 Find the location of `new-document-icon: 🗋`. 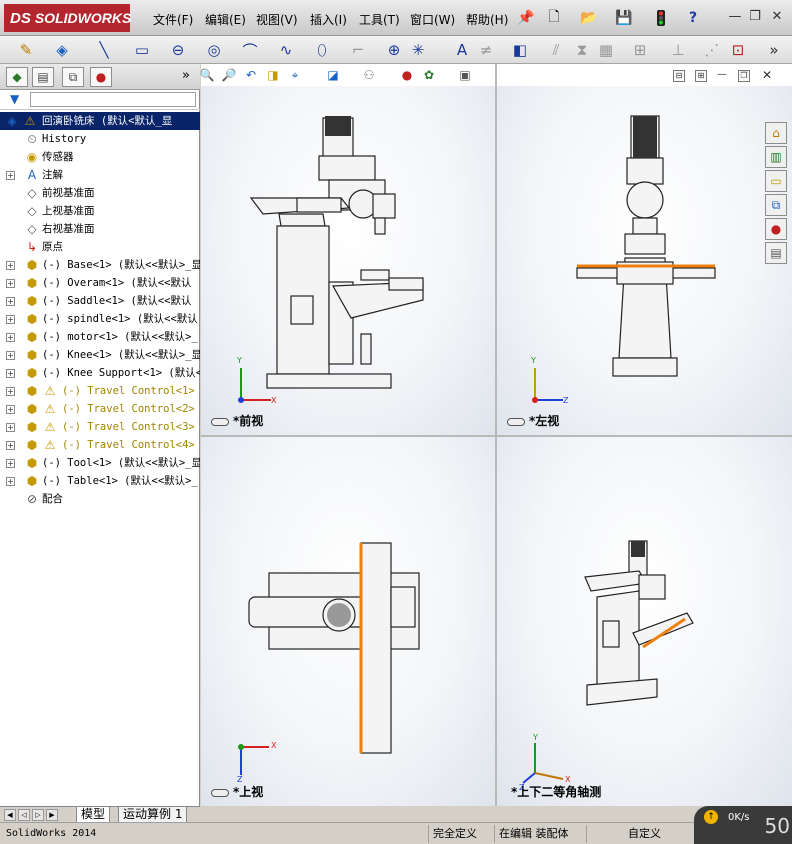

new-document-icon: 🗋 is located at coordinates (554, 18).